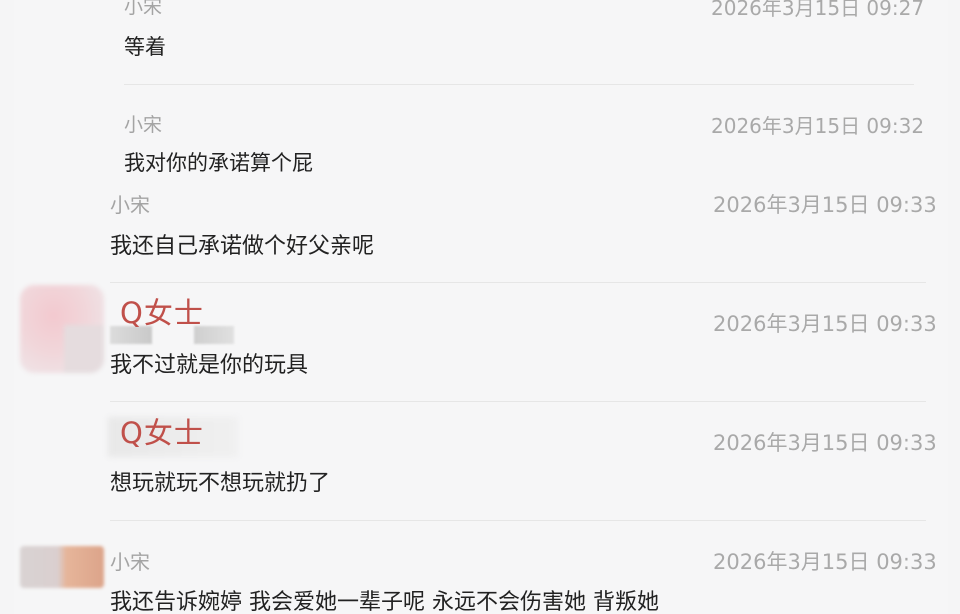 The height and width of the screenshot is (614, 960). Describe the element at coordinates (84, 349) in the screenshot. I see `avatar-blur-patch` at that location.